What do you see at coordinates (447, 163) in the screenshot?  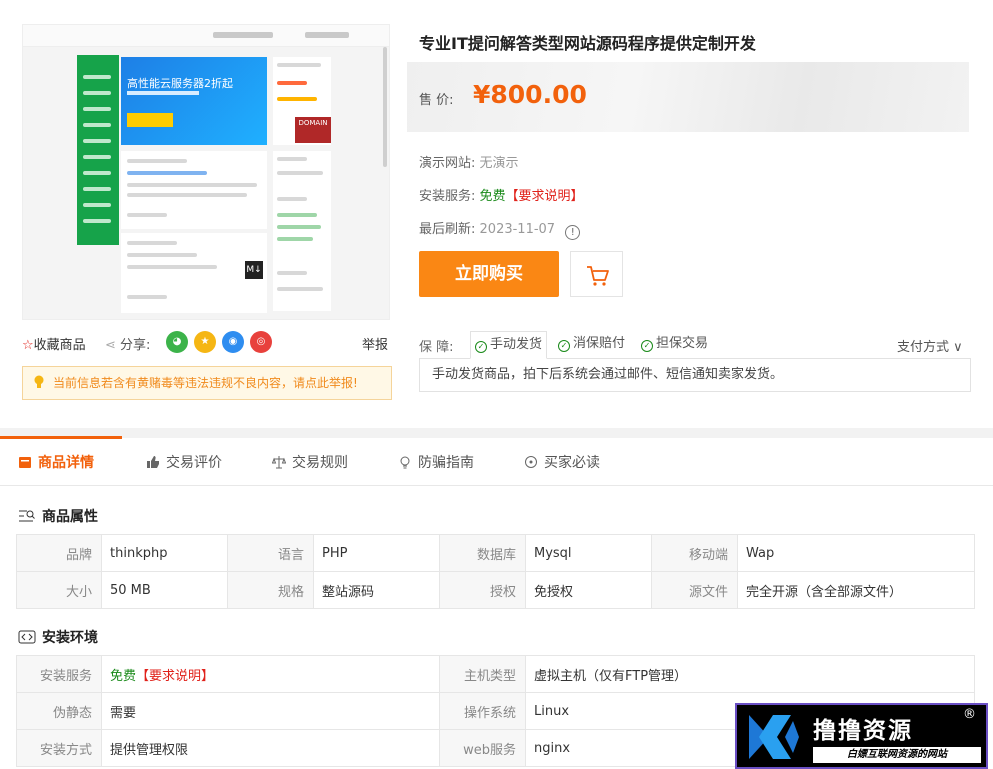 I see `demo-label: 演示网站:` at bounding box center [447, 163].